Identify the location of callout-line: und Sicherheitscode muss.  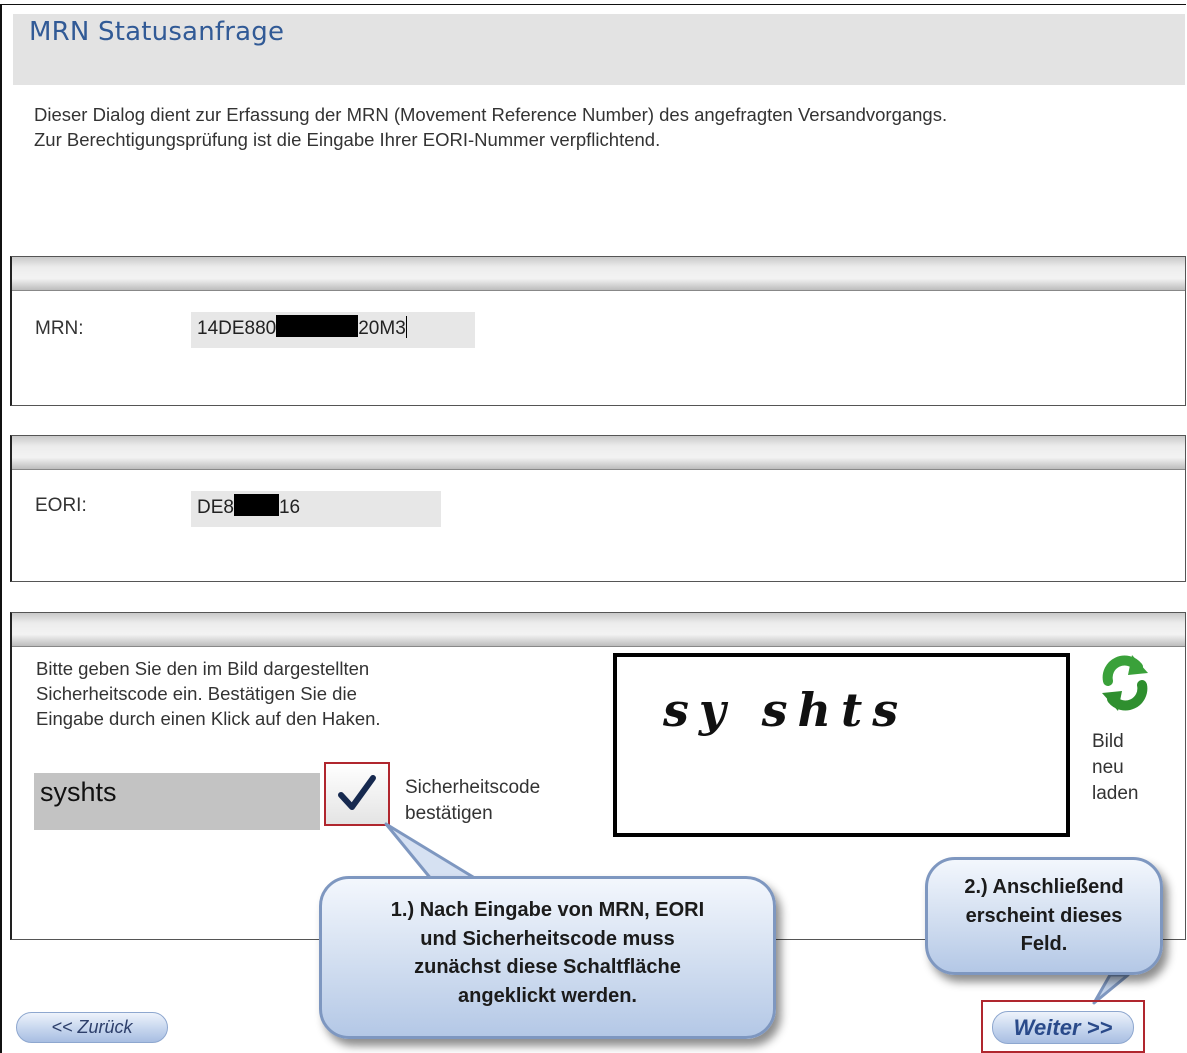
(547, 938).